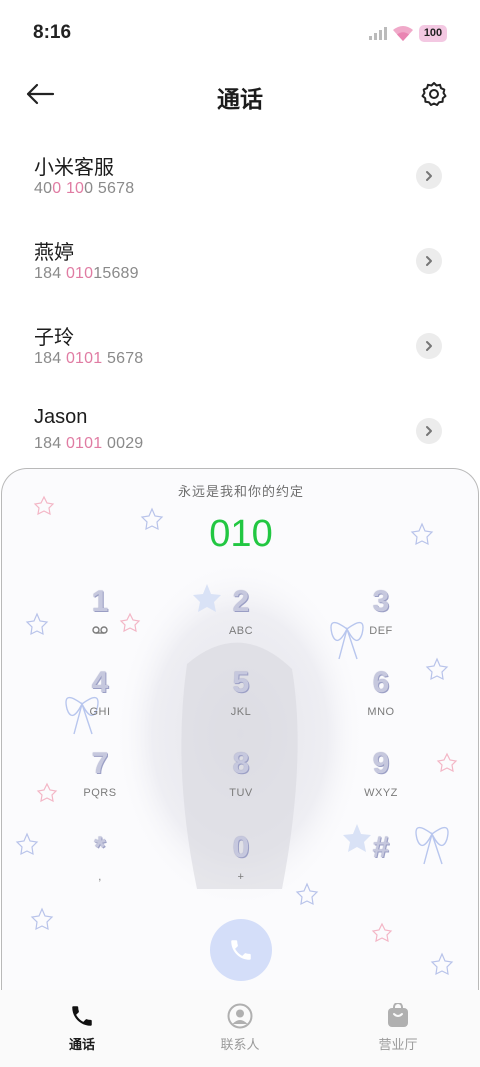 The width and height of the screenshot is (480, 1067). Describe the element at coordinates (74, 168) in the screenshot. I see `contact-name: 小米客服` at that location.